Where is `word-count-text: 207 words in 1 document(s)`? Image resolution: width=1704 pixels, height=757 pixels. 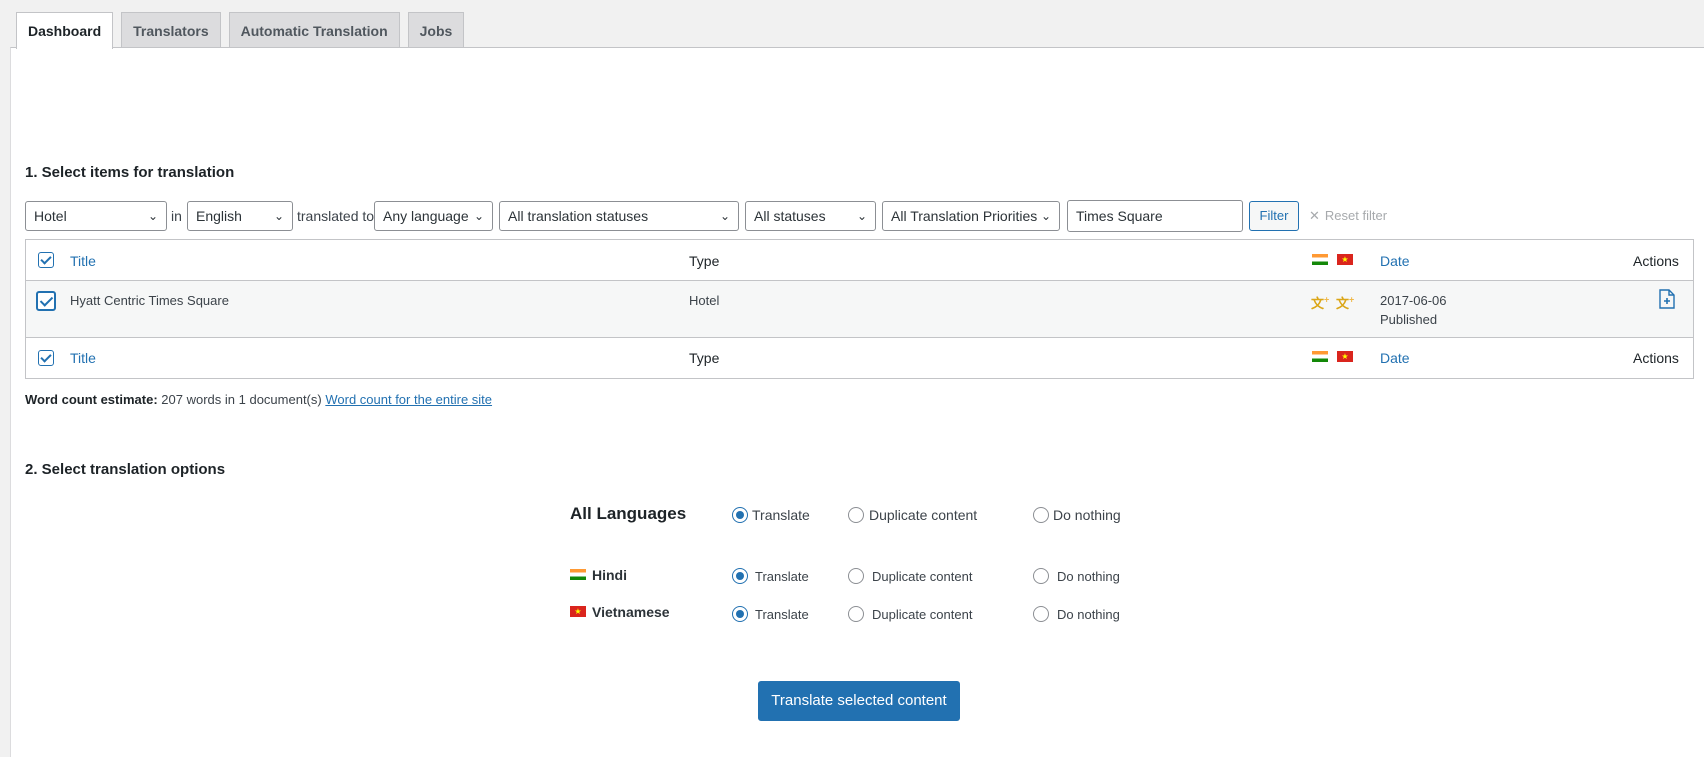
word-count-text: 207 words in 1 document(s) is located at coordinates (241, 399).